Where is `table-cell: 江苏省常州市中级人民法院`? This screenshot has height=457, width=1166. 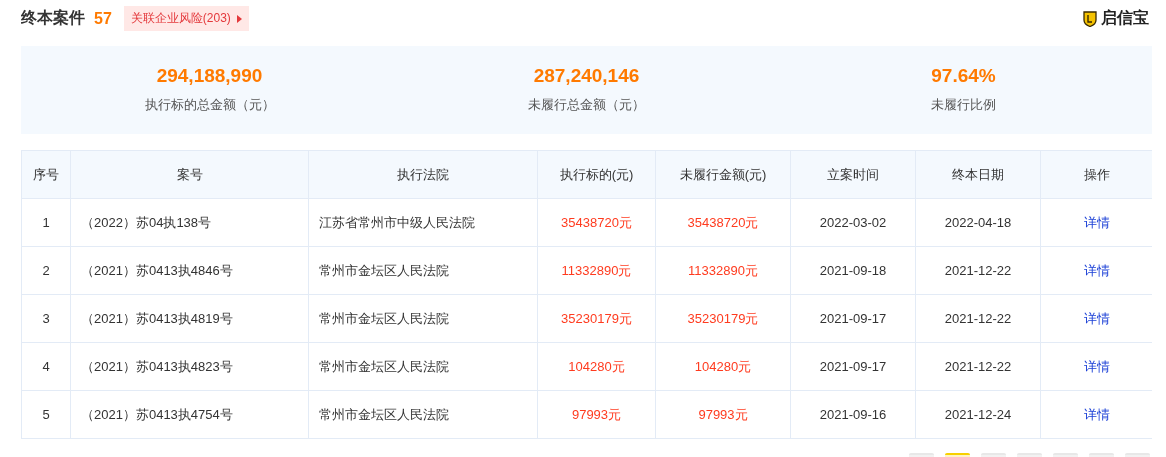
table-cell: 江苏省常州市中级人民法院 is located at coordinates (423, 222).